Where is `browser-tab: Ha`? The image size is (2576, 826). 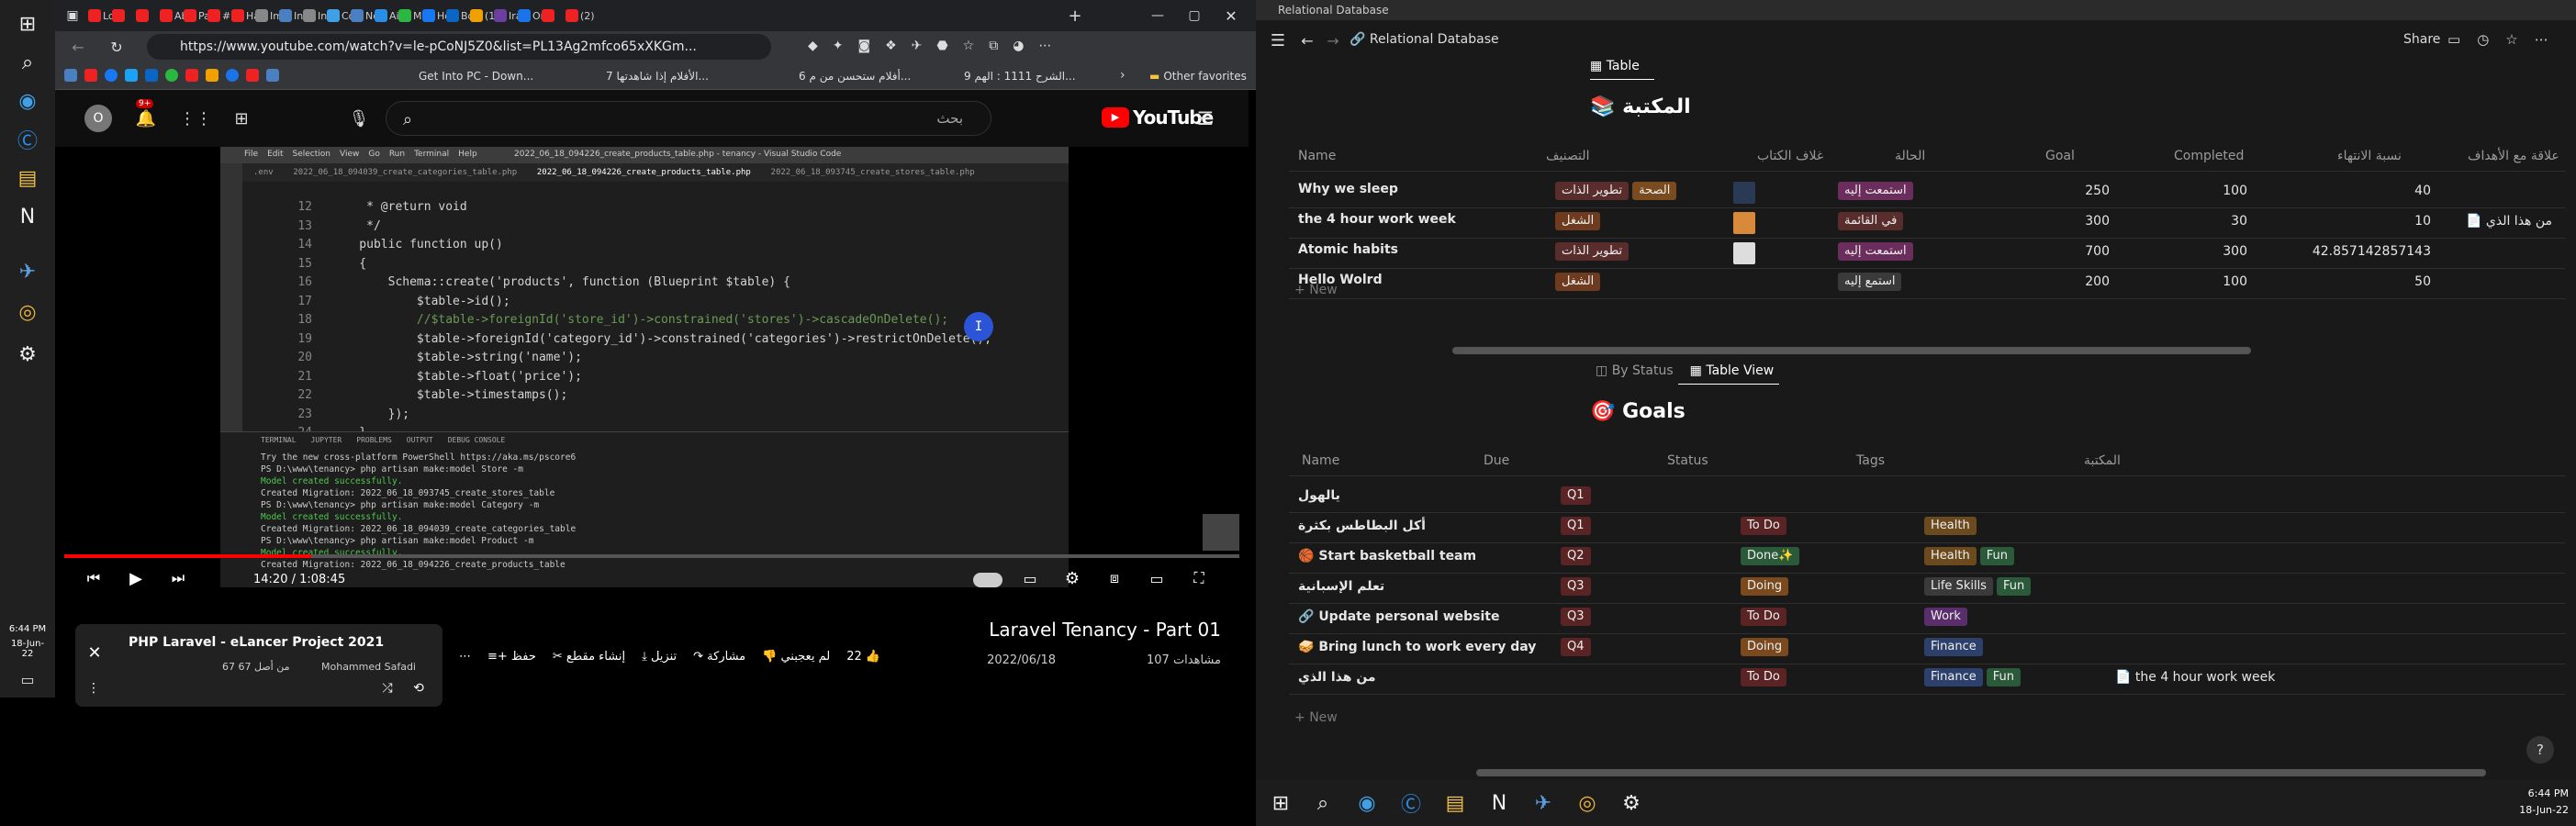 browser-tab: Ha is located at coordinates (245, 16).